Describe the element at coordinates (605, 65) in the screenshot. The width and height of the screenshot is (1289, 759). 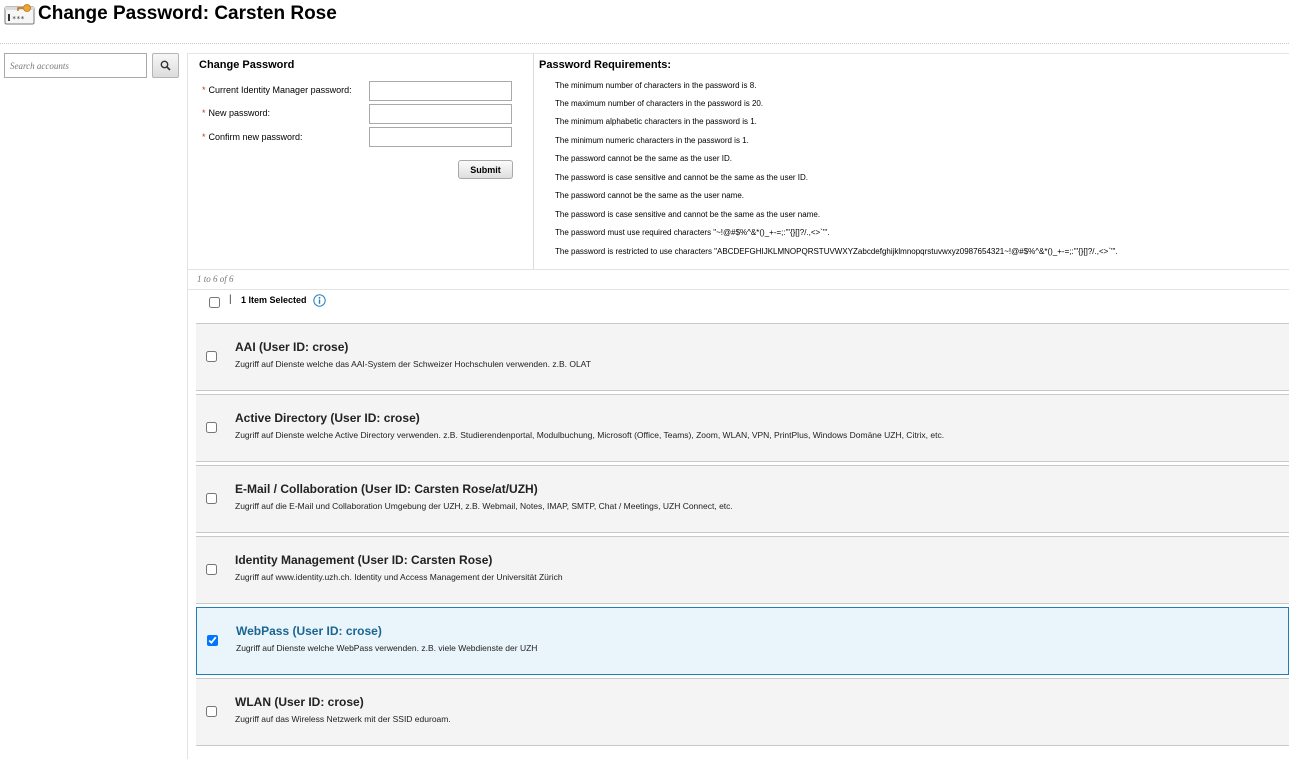
I see `requirements-title: Password Requirements:` at that location.